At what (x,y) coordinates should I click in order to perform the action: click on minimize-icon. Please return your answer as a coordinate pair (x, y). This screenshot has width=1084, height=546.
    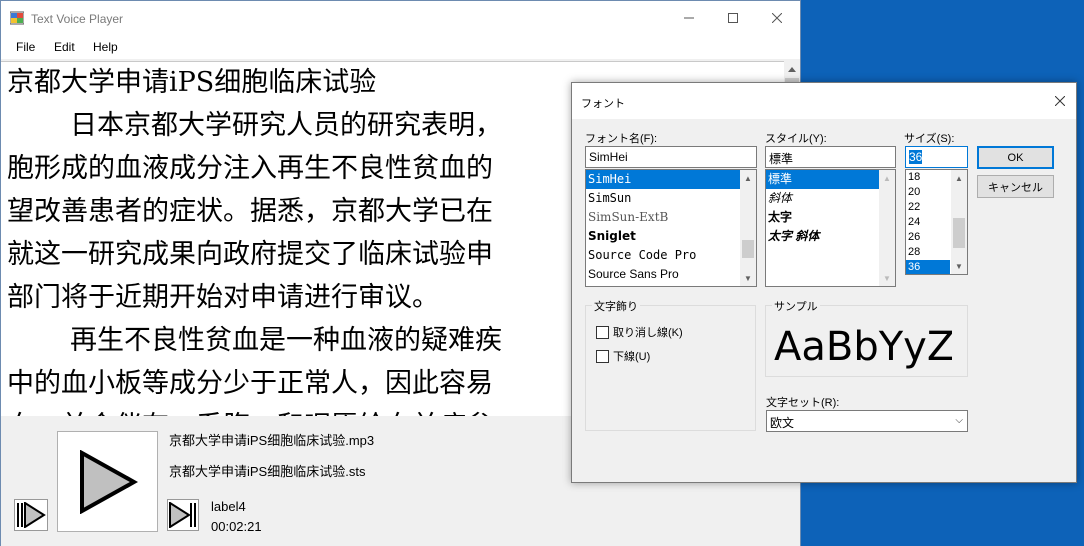
    Looking at the image, I should click on (689, 18).